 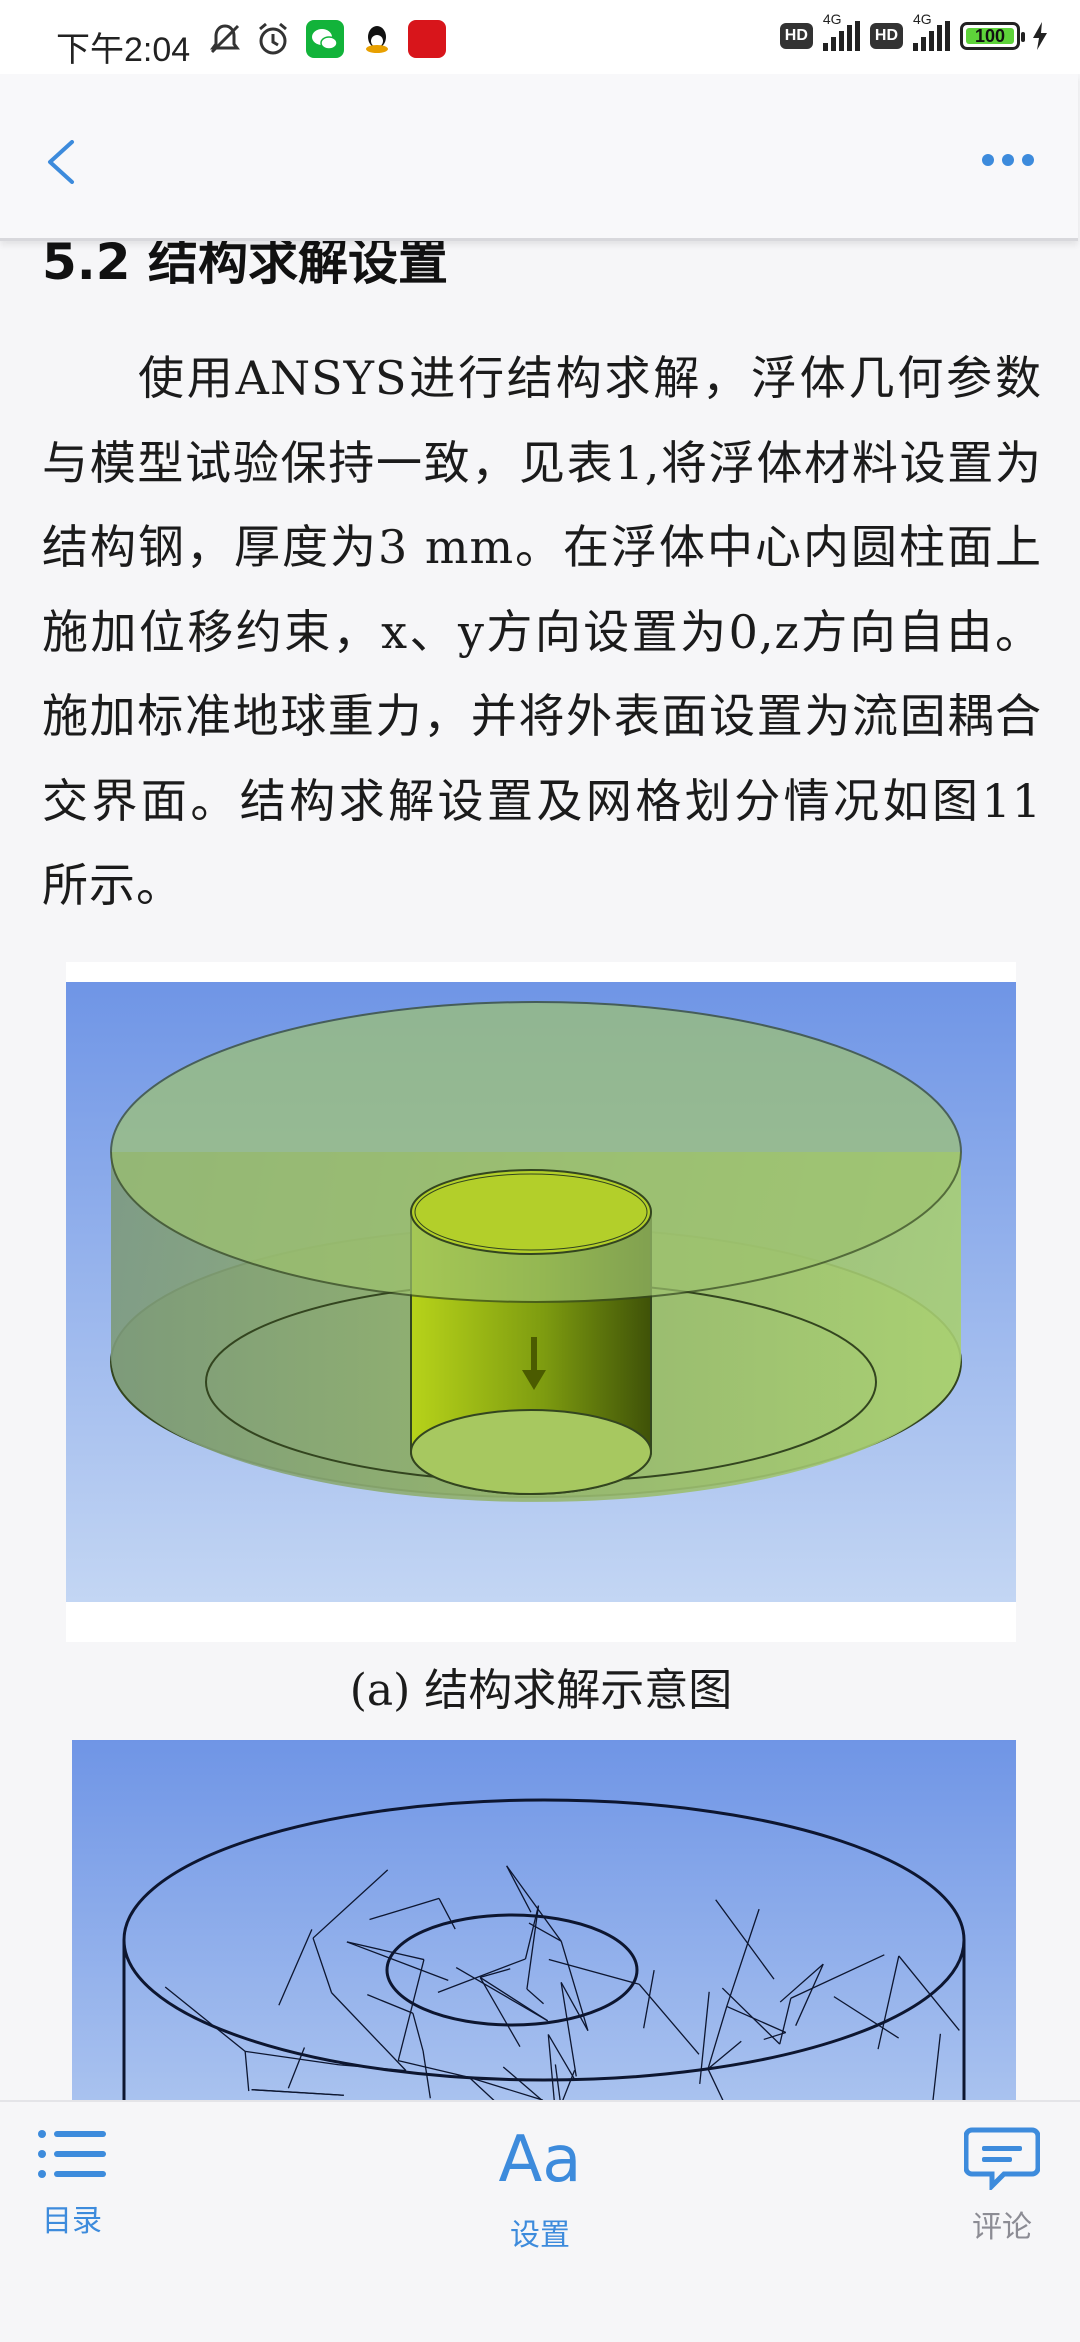 I want to click on study-app-icon, so click(x=427, y=39).